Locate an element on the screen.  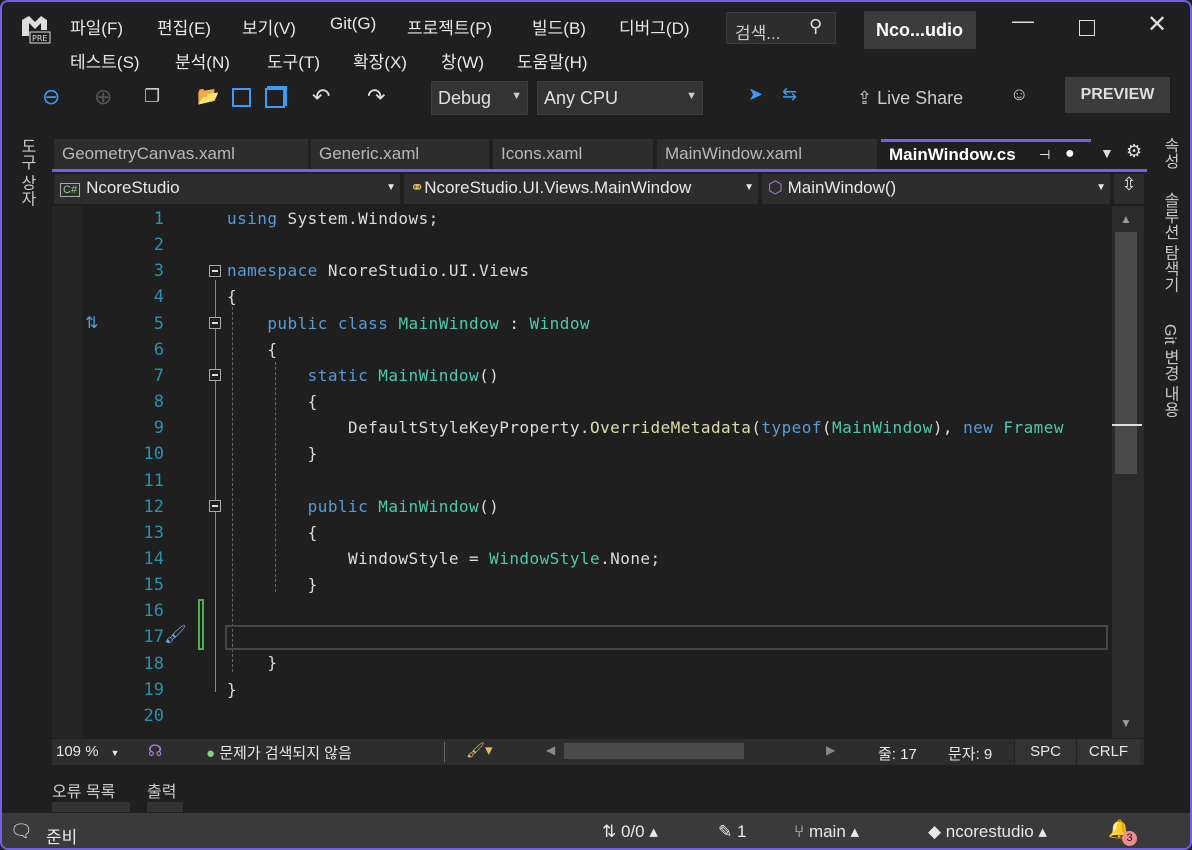
tab-label: GeometryCanvas.xaml is located at coordinates (148, 153).